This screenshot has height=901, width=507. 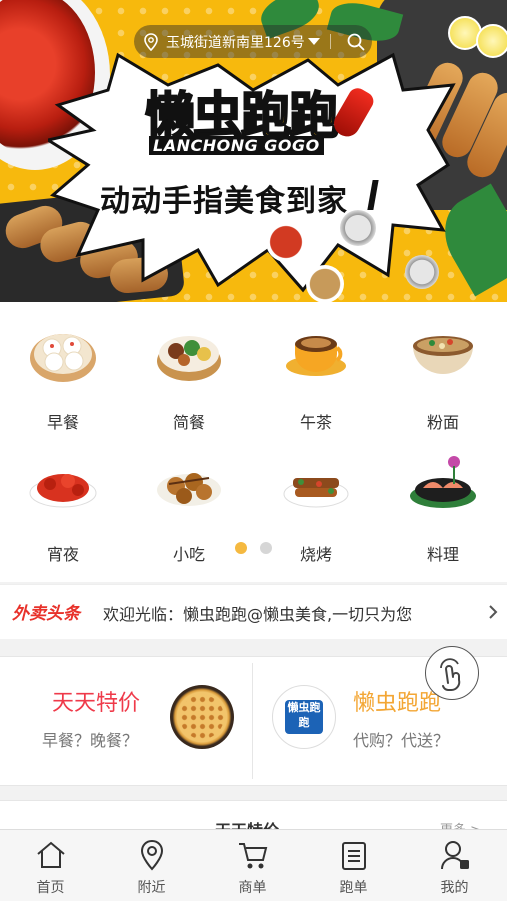 I want to click on chevron-right-icon, so click(x=493, y=612).